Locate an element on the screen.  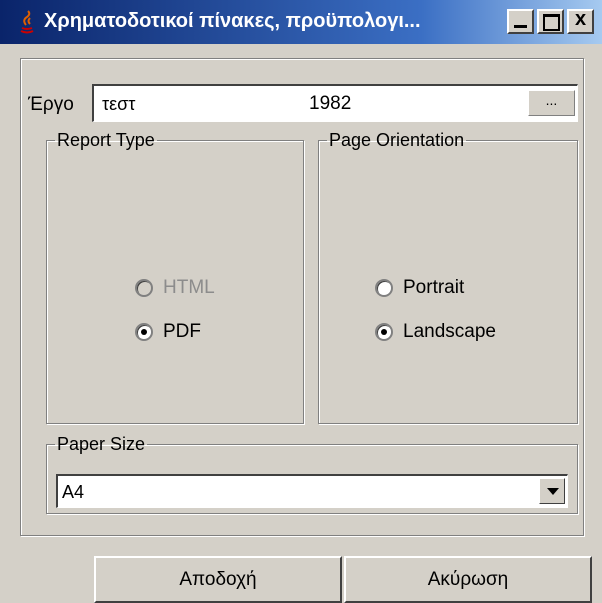
paper-size-select: A4 is located at coordinates (312, 491).